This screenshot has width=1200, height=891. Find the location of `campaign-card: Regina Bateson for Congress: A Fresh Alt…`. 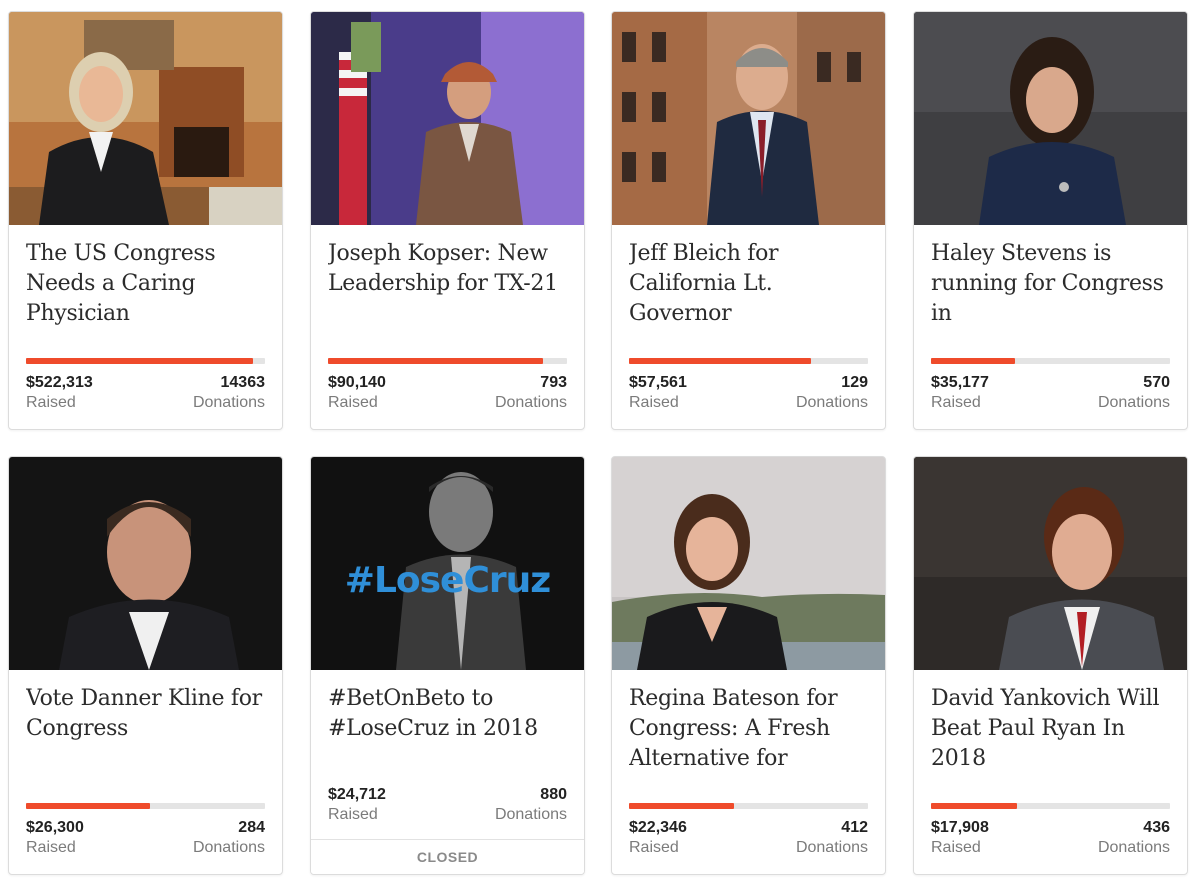

campaign-card: Regina Bateson for Congress: A Fresh Alt… is located at coordinates (748, 665).